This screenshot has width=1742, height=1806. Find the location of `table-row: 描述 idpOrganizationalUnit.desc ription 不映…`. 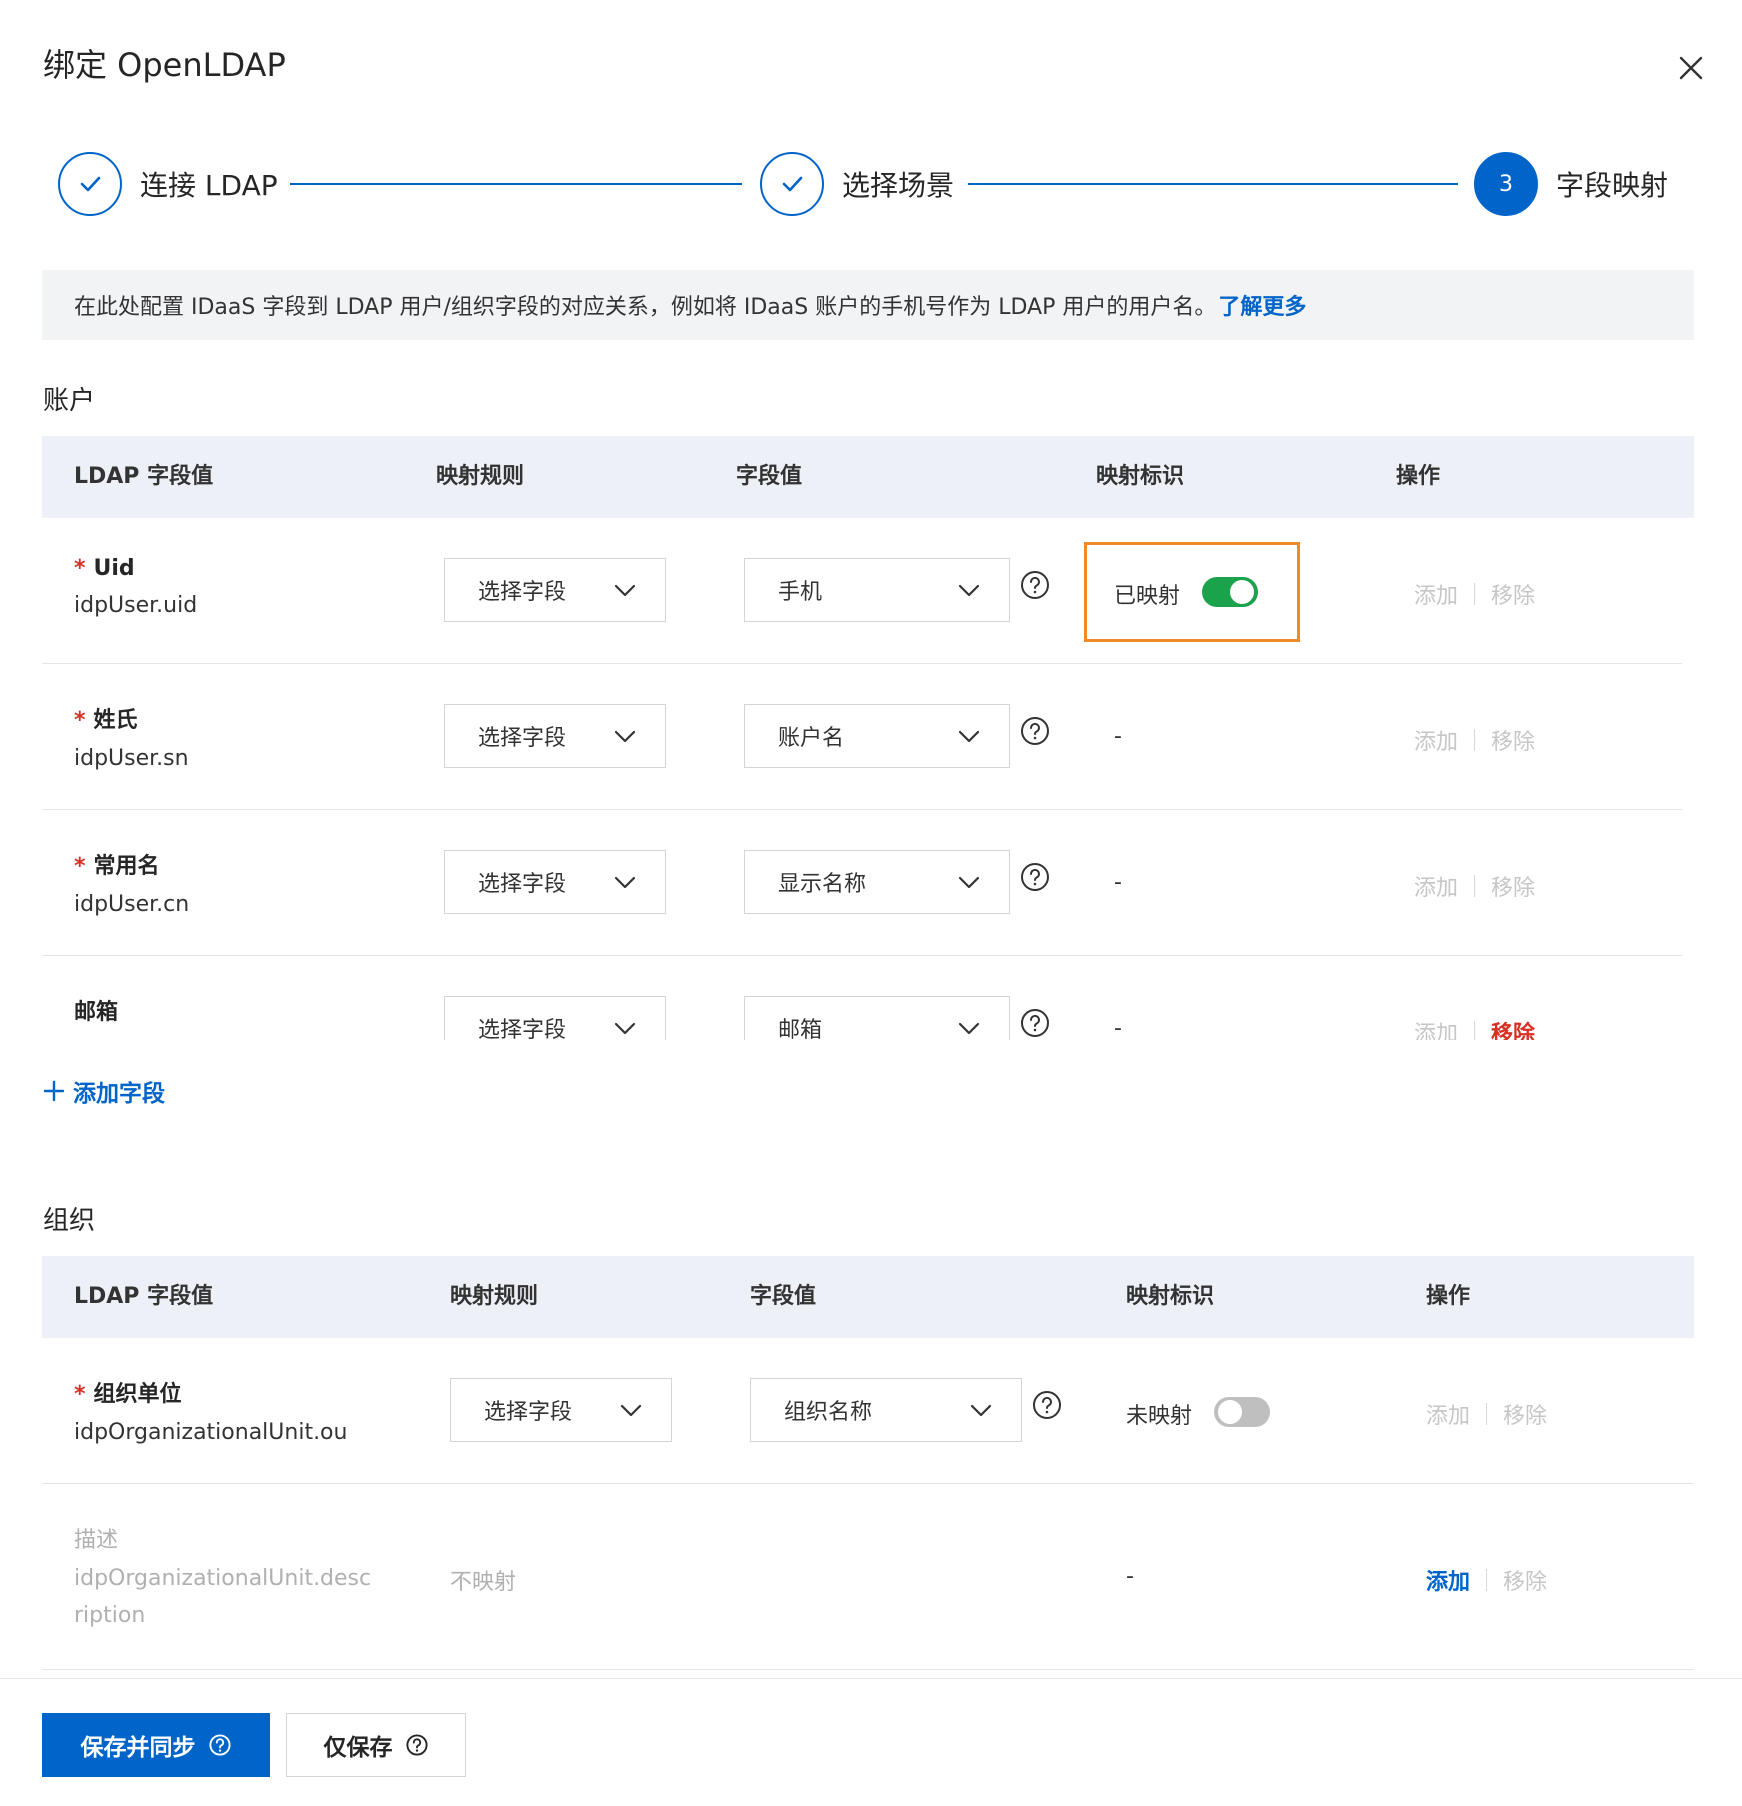

table-row: 描述 idpOrganizationalUnit.desc ription 不映… is located at coordinates (868, 1577).